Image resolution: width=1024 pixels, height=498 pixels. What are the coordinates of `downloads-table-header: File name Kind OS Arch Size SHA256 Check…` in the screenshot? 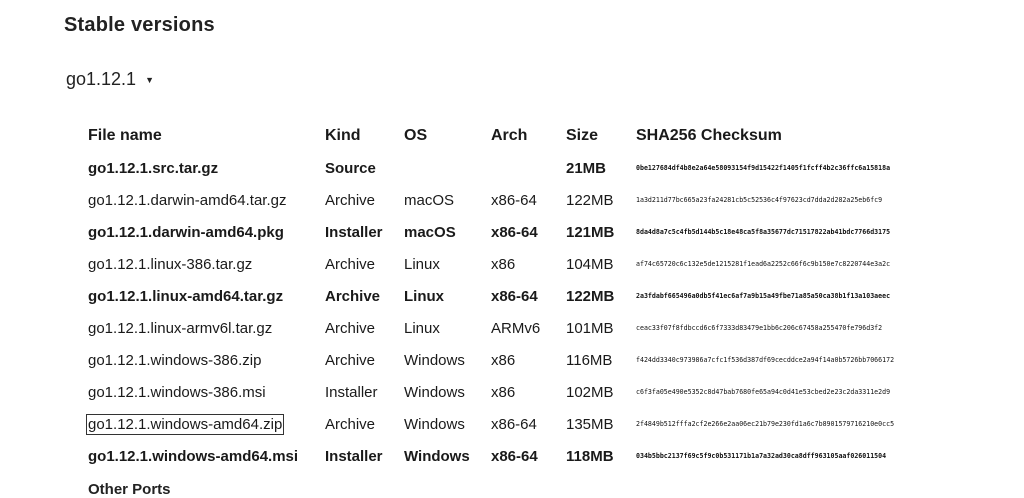 It's located at (527, 136).